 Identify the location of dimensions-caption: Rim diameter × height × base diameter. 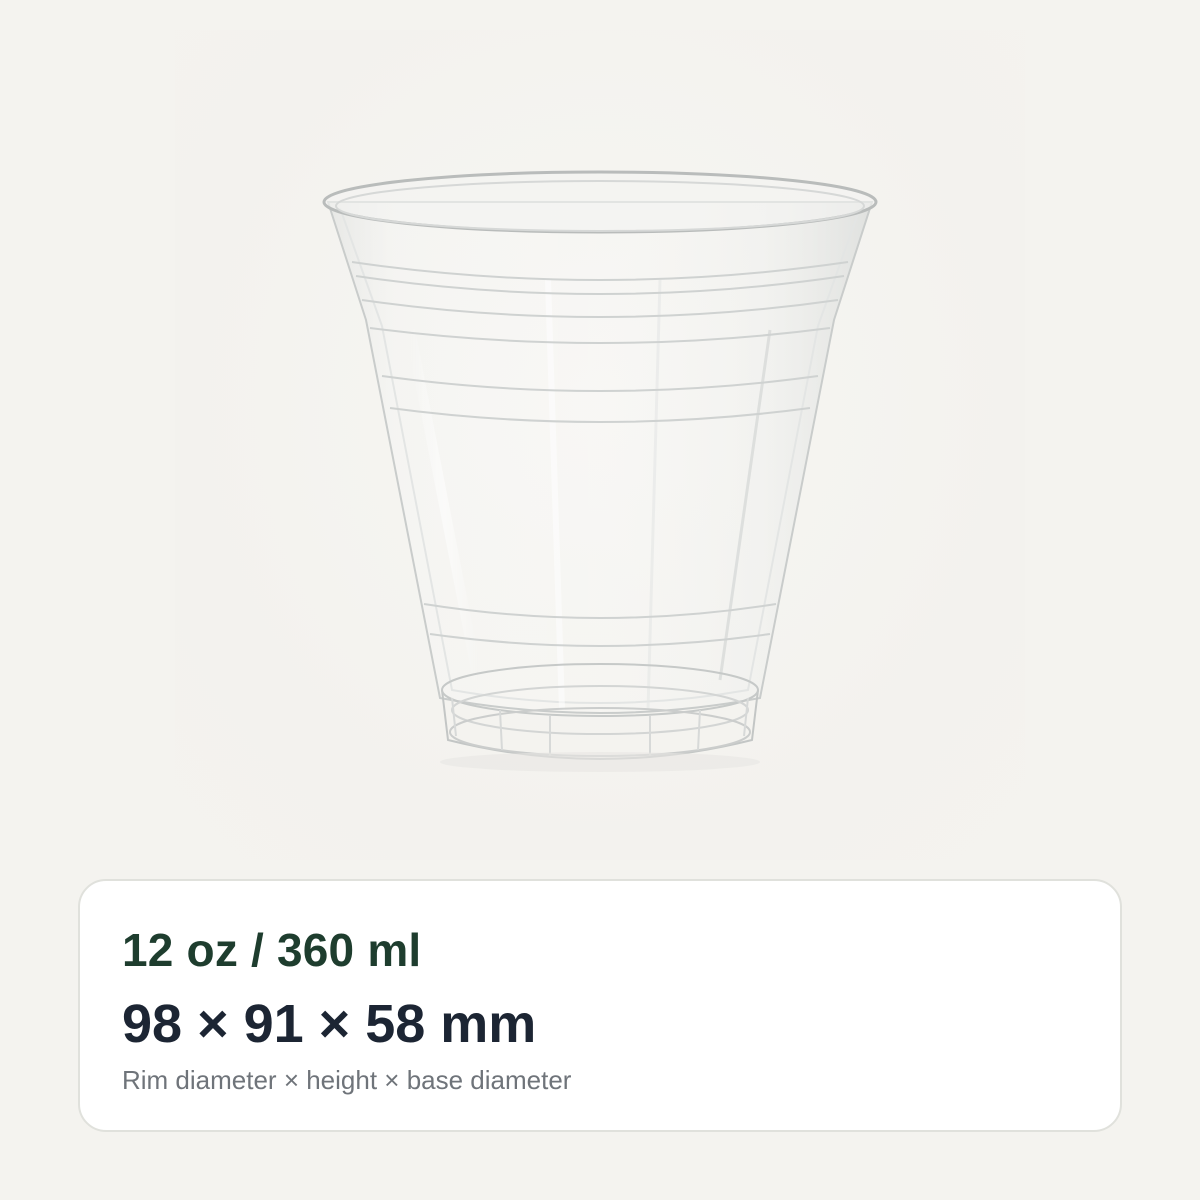
(347, 1080).